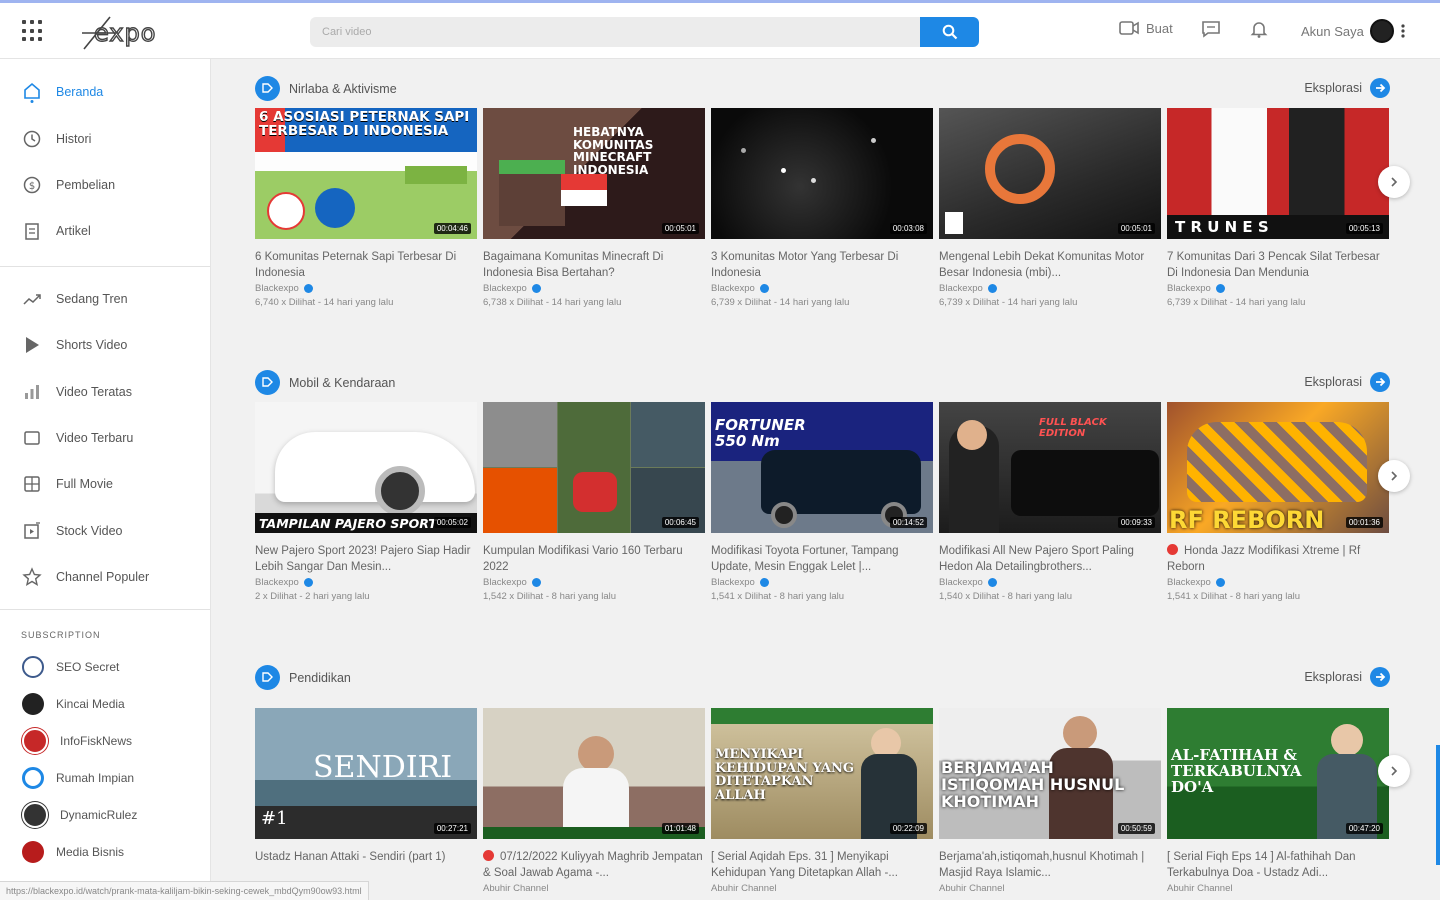 This screenshot has height=900, width=1440. What do you see at coordinates (1006, 596) in the screenshot?
I see `video-stats: 1,540 x Dilihat - 8 hari yang lalu` at bounding box center [1006, 596].